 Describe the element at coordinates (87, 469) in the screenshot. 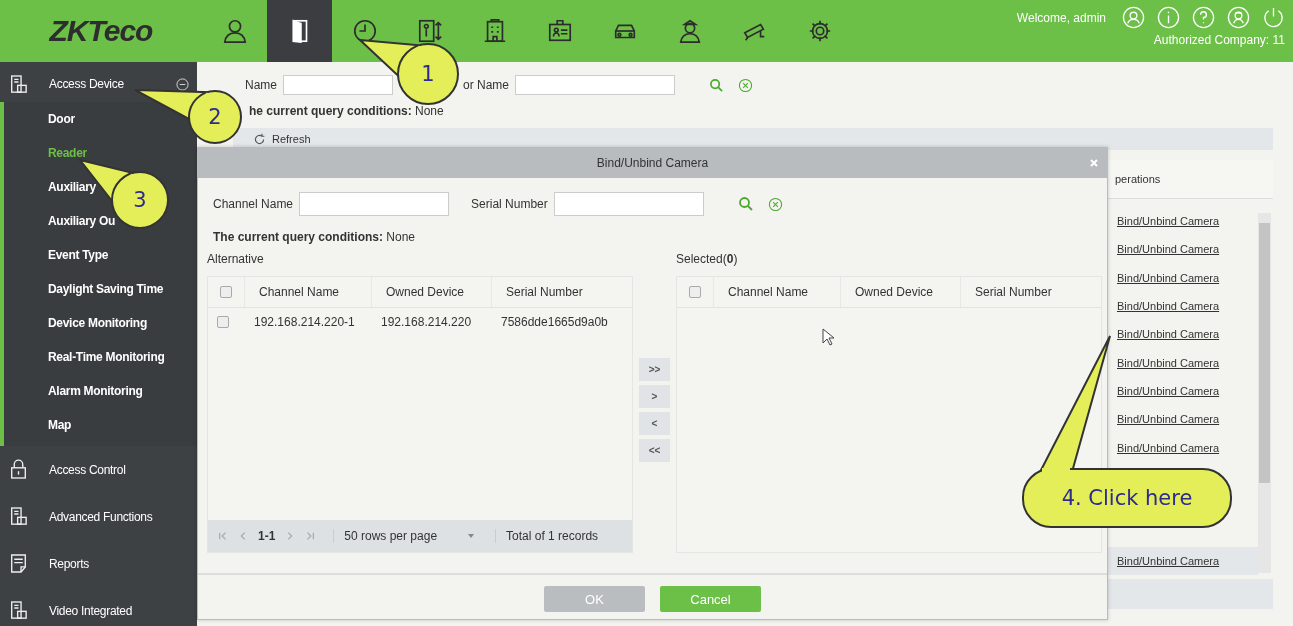

I see `menu-group: Access Control` at that location.